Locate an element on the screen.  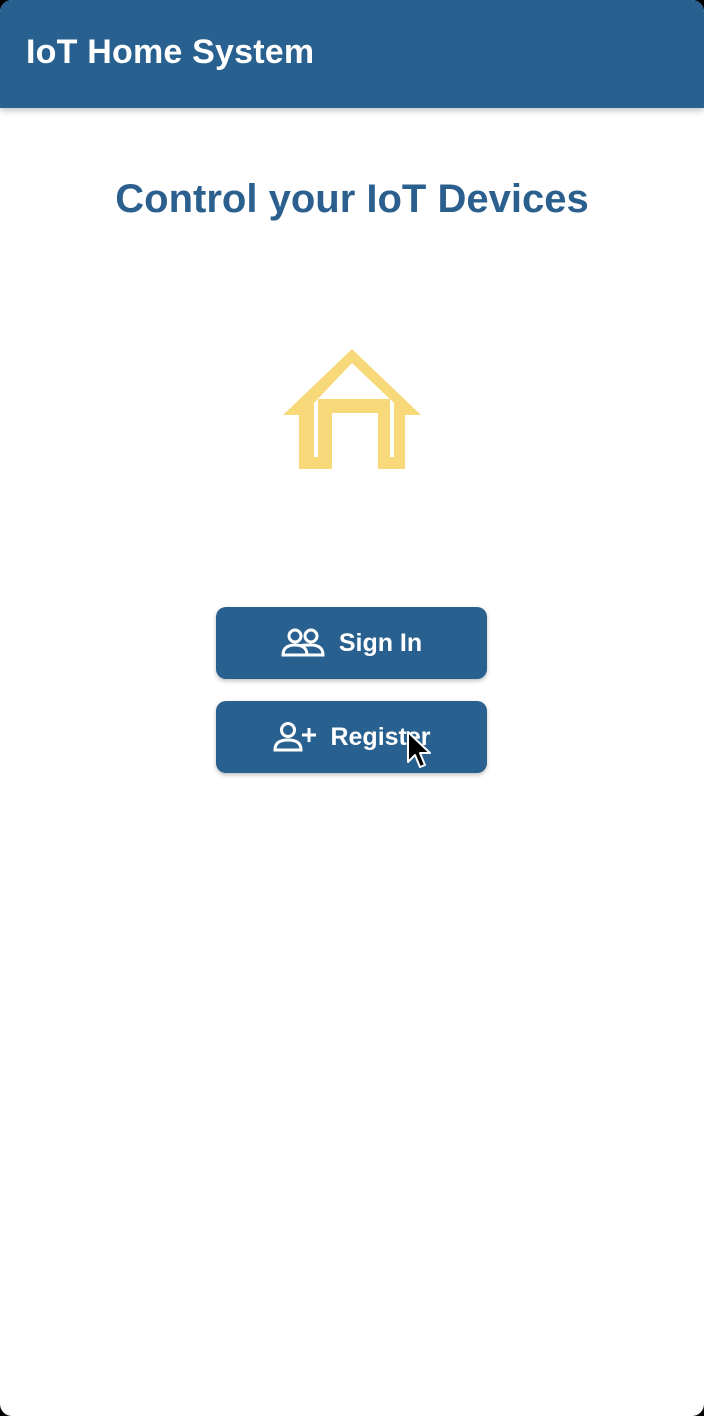
home-icon is located at coordinates (352, 410).